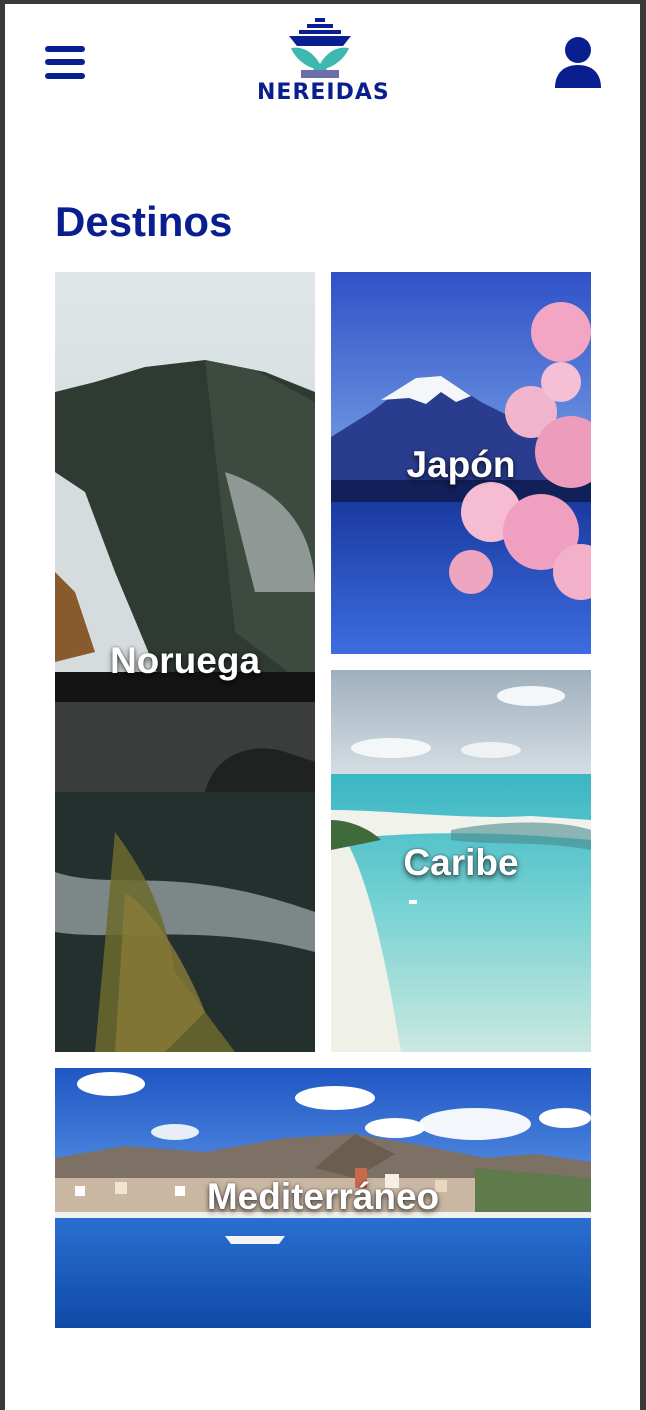  I want to click on destination-label: Mediterráneo, so click(323, 1196).